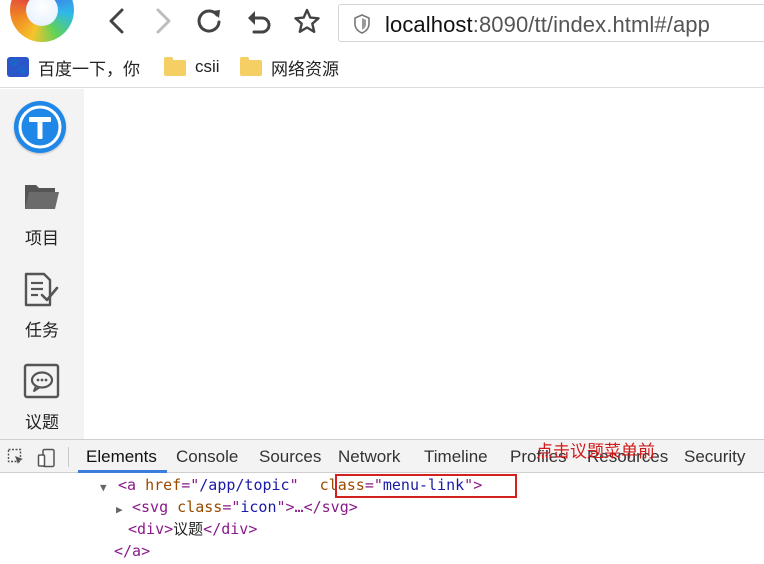 Image resolution: width=764 pixels, height=564 pixels. Describe the element at coordinates (155, 507) in the screenshot. I see `tag-open: <svg` at that location.